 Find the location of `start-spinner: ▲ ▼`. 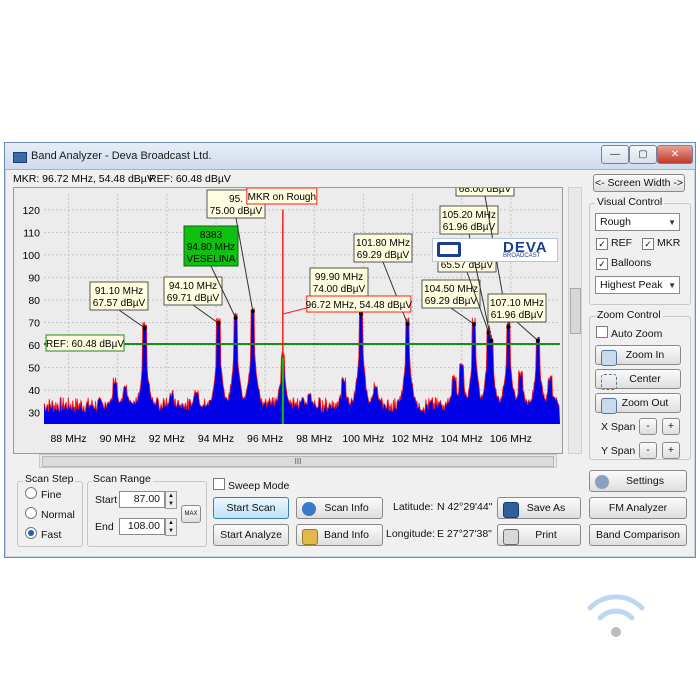

start-spinner: ▲ ▼ is located at coordinates (171, 500).